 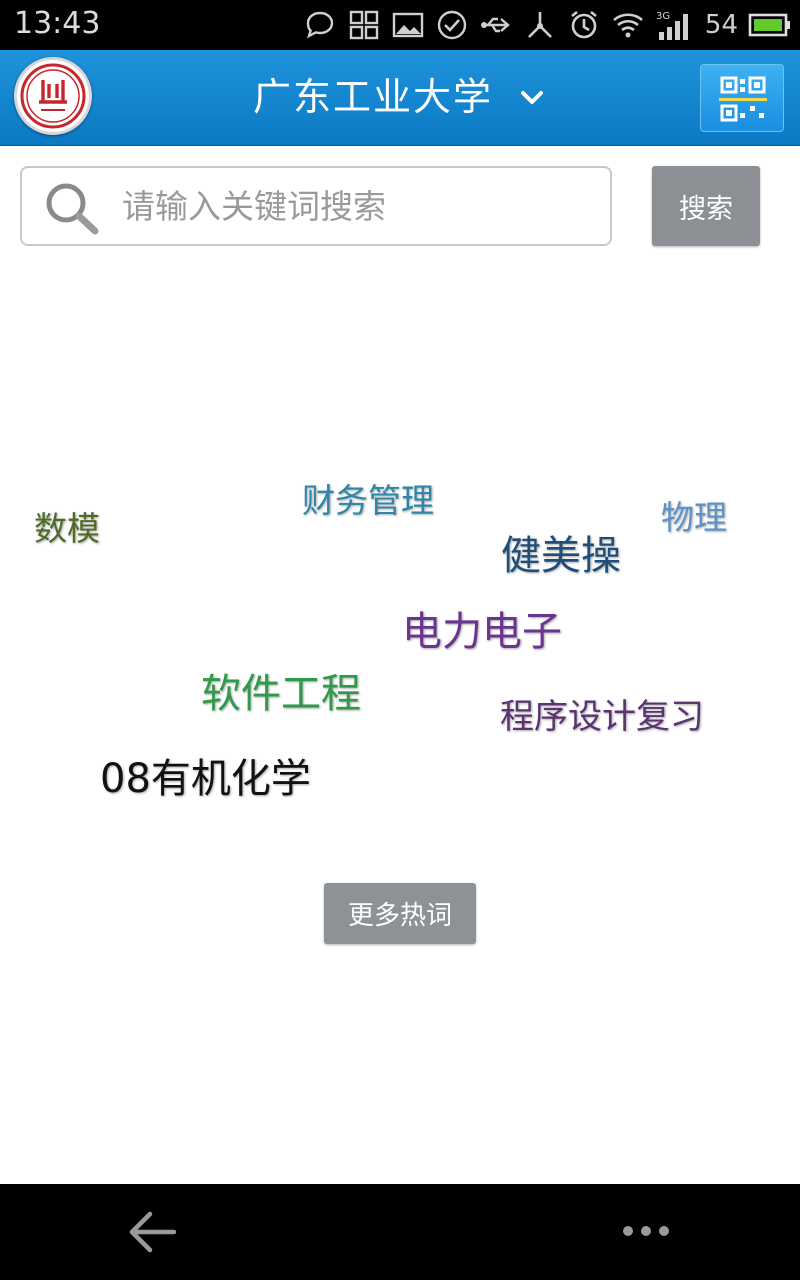 What do you see at coordinates (694, 515) in the screenshot?
I see `hot-word-wuli: 物理` at bounding box center [694, 515].